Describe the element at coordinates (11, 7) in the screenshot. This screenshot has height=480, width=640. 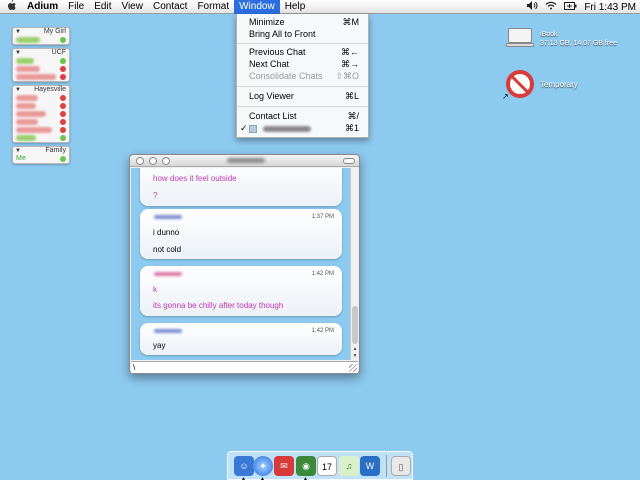
I see `apple-menu-icon` at that location.